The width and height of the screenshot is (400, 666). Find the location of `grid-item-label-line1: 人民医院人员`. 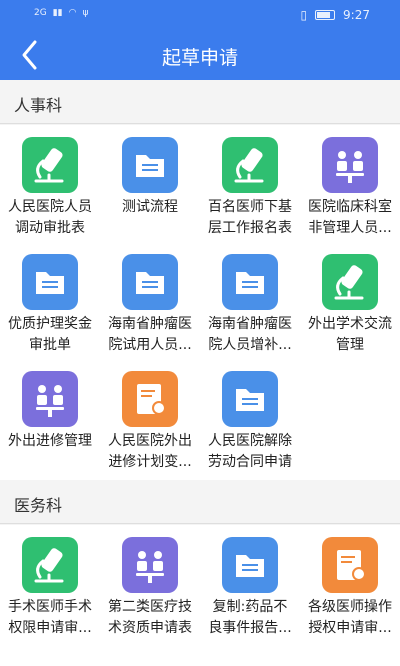

grid-item-label-line1: 人民医院人员 is located at coordinates (50, 207).